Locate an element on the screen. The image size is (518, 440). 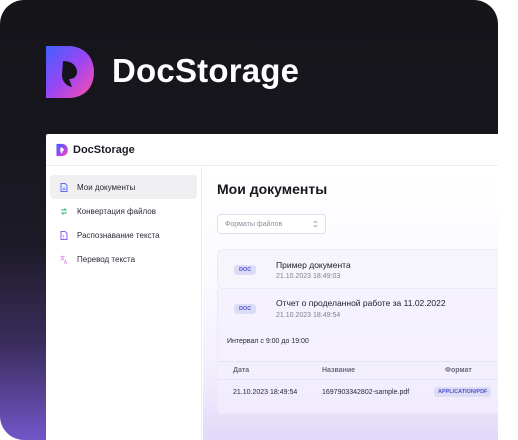
app-header: DocStorage is located at coordinates (272, 150).